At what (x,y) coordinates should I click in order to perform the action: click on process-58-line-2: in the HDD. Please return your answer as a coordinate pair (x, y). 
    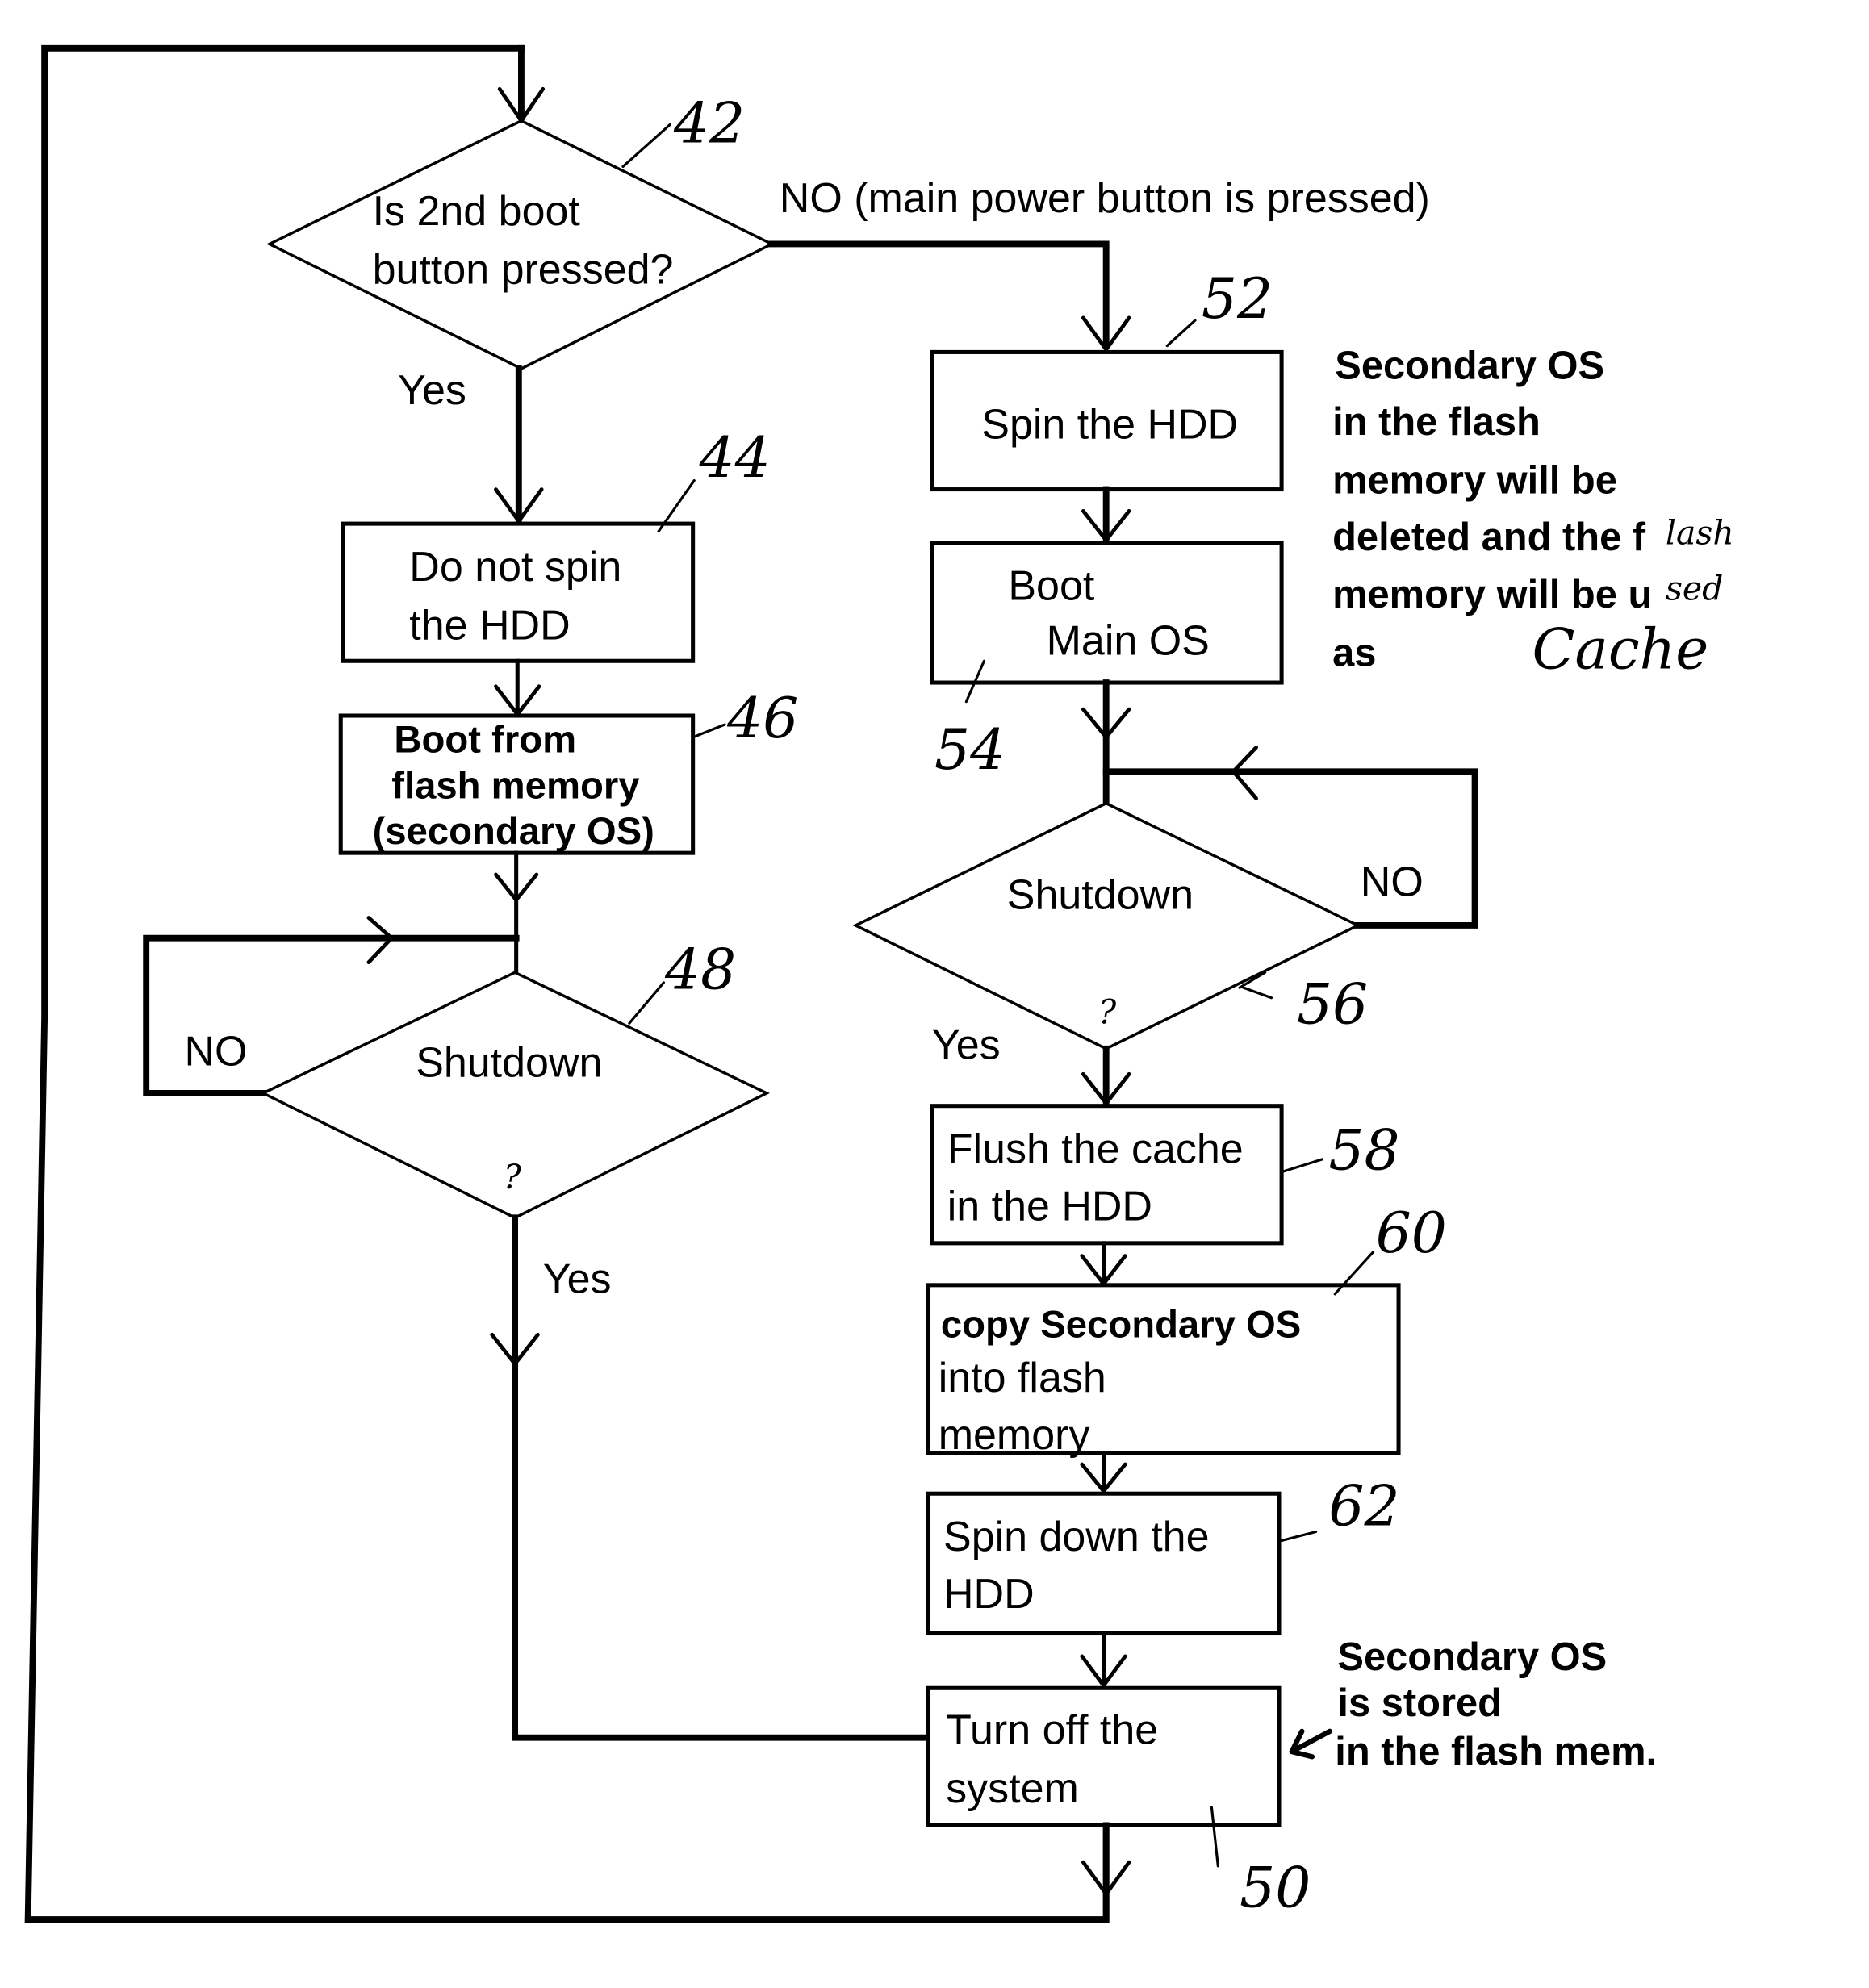
    Looking at the image, I should click on (1050, 1206).